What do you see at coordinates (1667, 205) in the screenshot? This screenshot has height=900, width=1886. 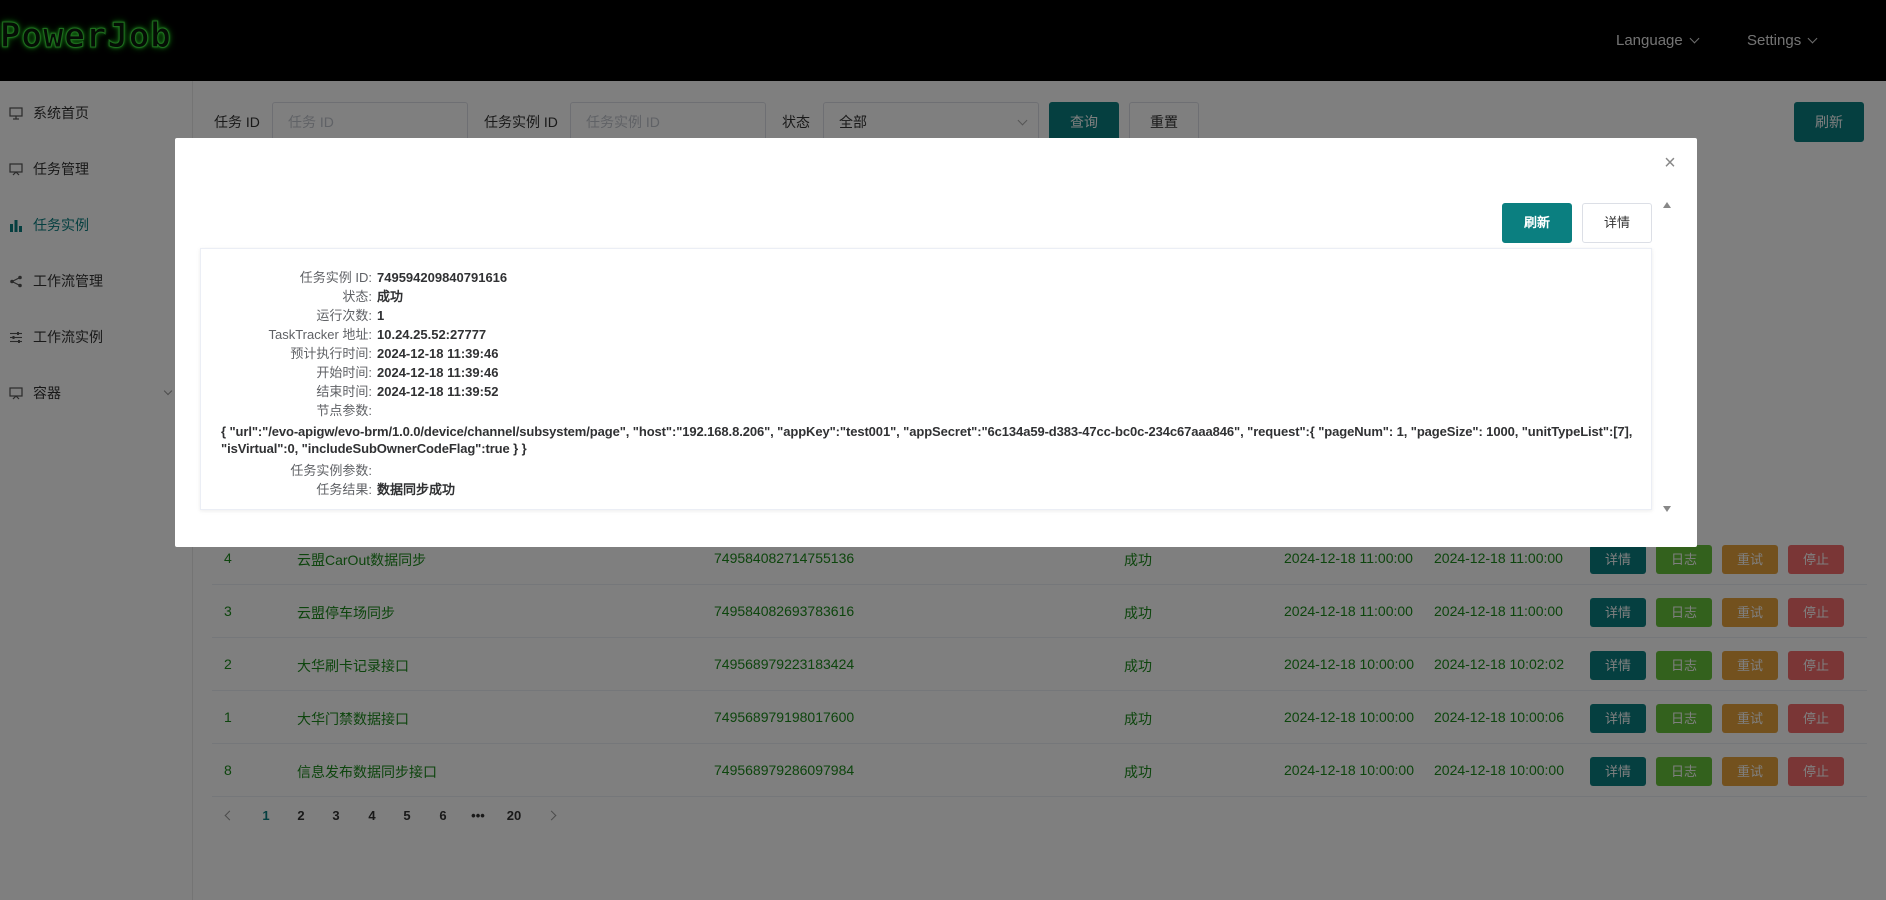 I see `scroll-up-icon` at bounding box center [1667, 205].